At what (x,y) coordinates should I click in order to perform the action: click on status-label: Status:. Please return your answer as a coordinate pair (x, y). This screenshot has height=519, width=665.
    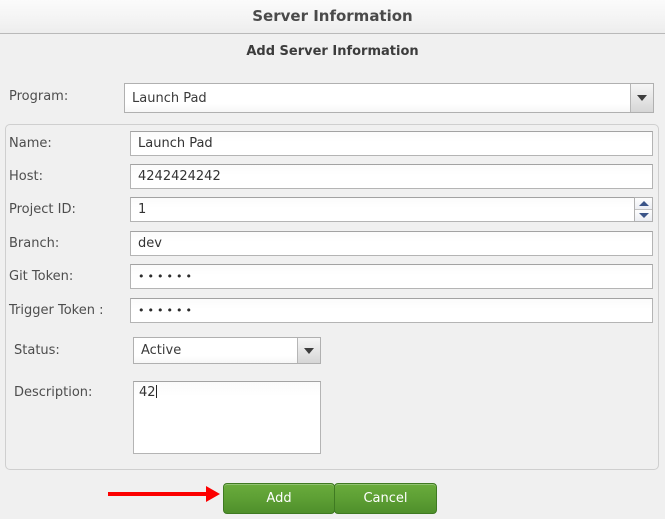
    Looking at the image, I should click on (37, 350).